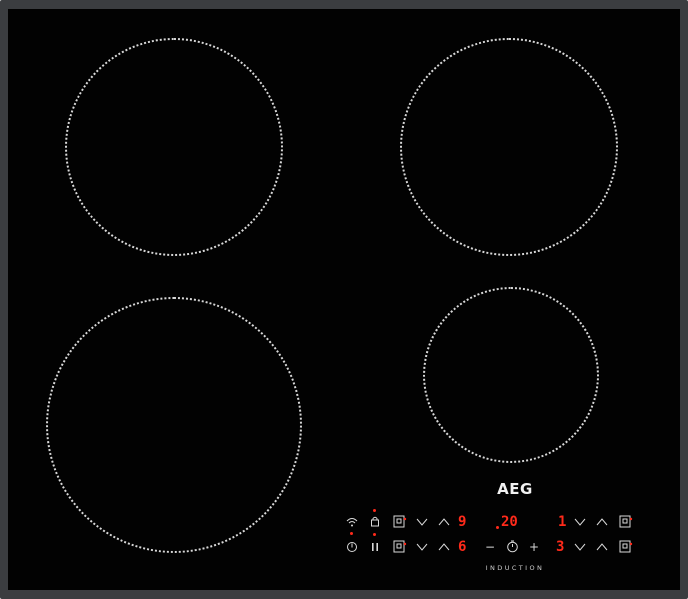 Image resolution: width=688 pixels, height=599 pixels. What do you see at coordinates (174, 147) in the screenshot?
I see `cooking-zone-rear-left` at bounding box center [174, 147].